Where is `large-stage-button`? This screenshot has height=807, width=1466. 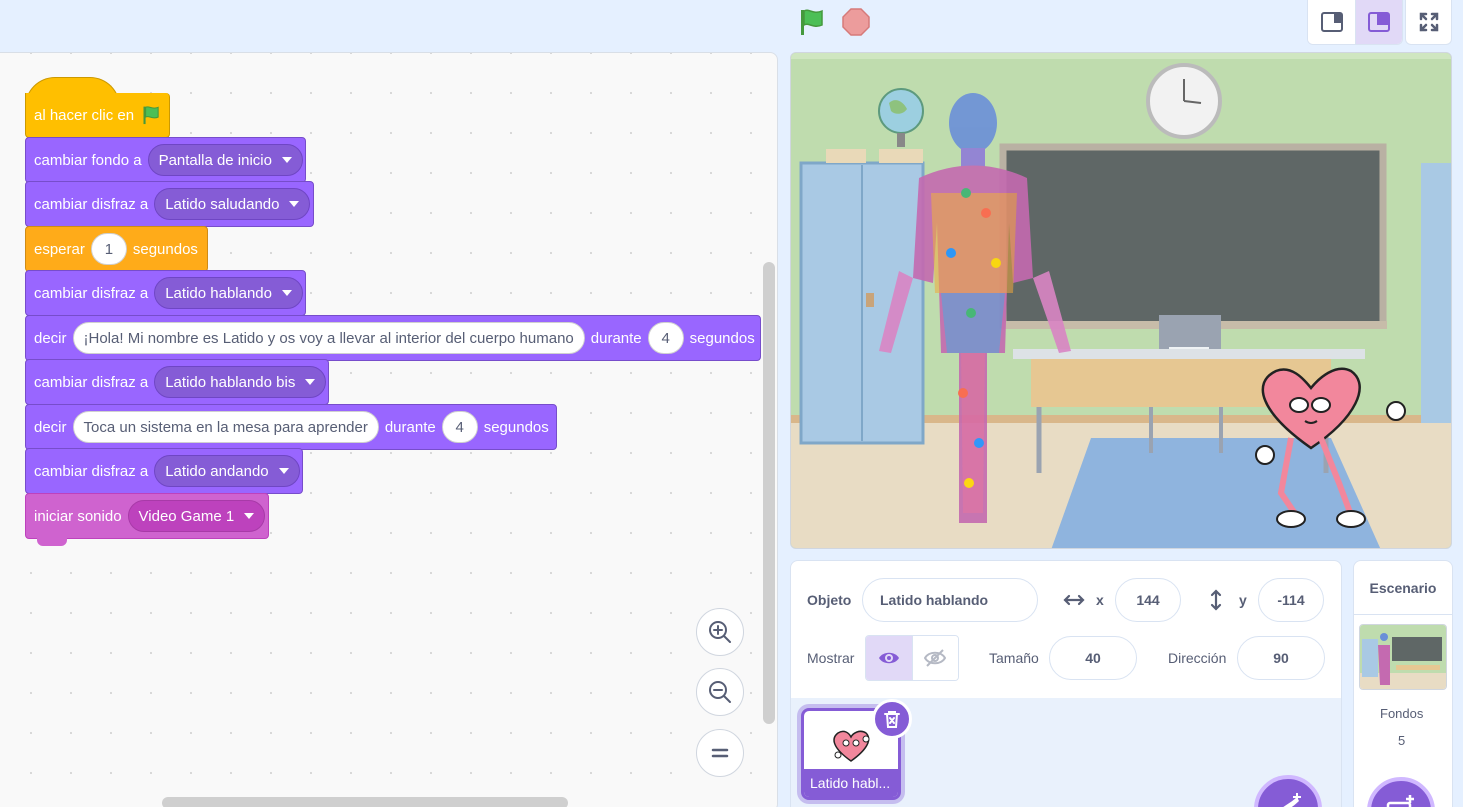 large-stage-button is located at coordinates (1378, 22).